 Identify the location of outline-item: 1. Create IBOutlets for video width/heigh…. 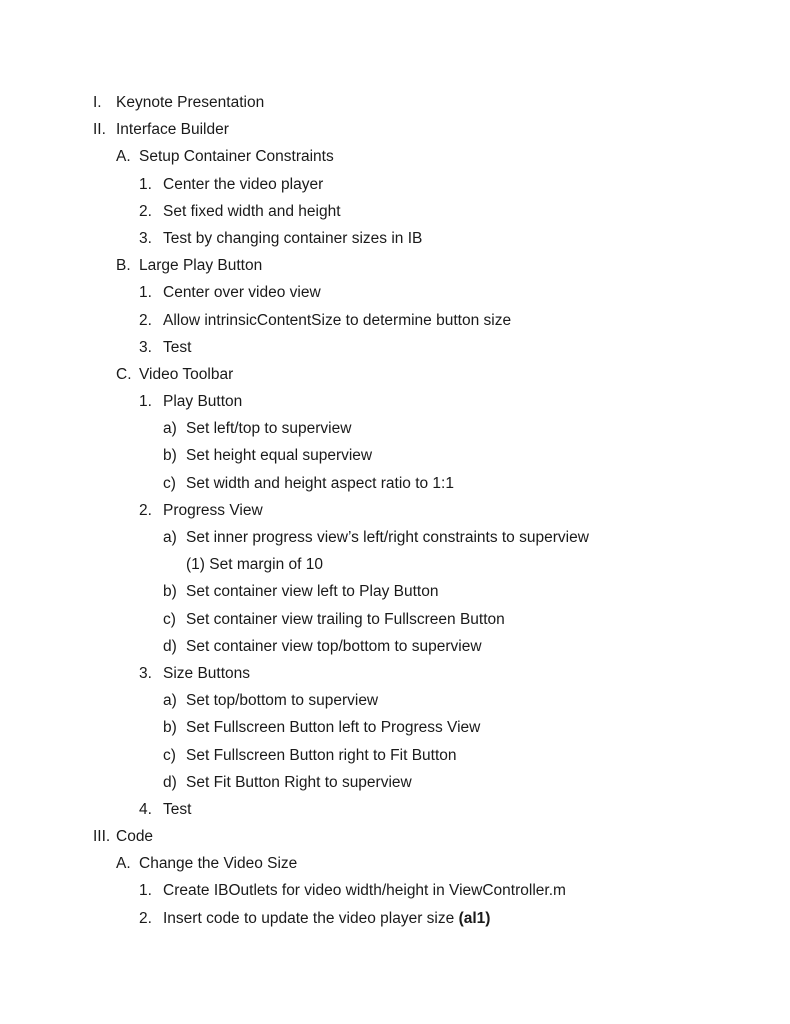
(395, 894).